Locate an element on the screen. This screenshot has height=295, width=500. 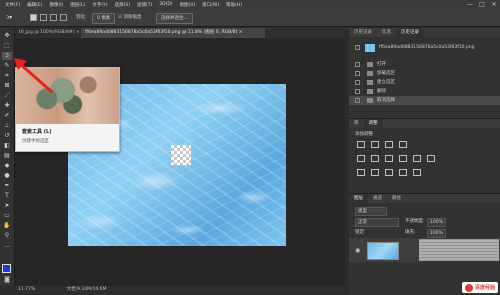
healing-brush-icon: ✚ is located at coordinates (7, 106).